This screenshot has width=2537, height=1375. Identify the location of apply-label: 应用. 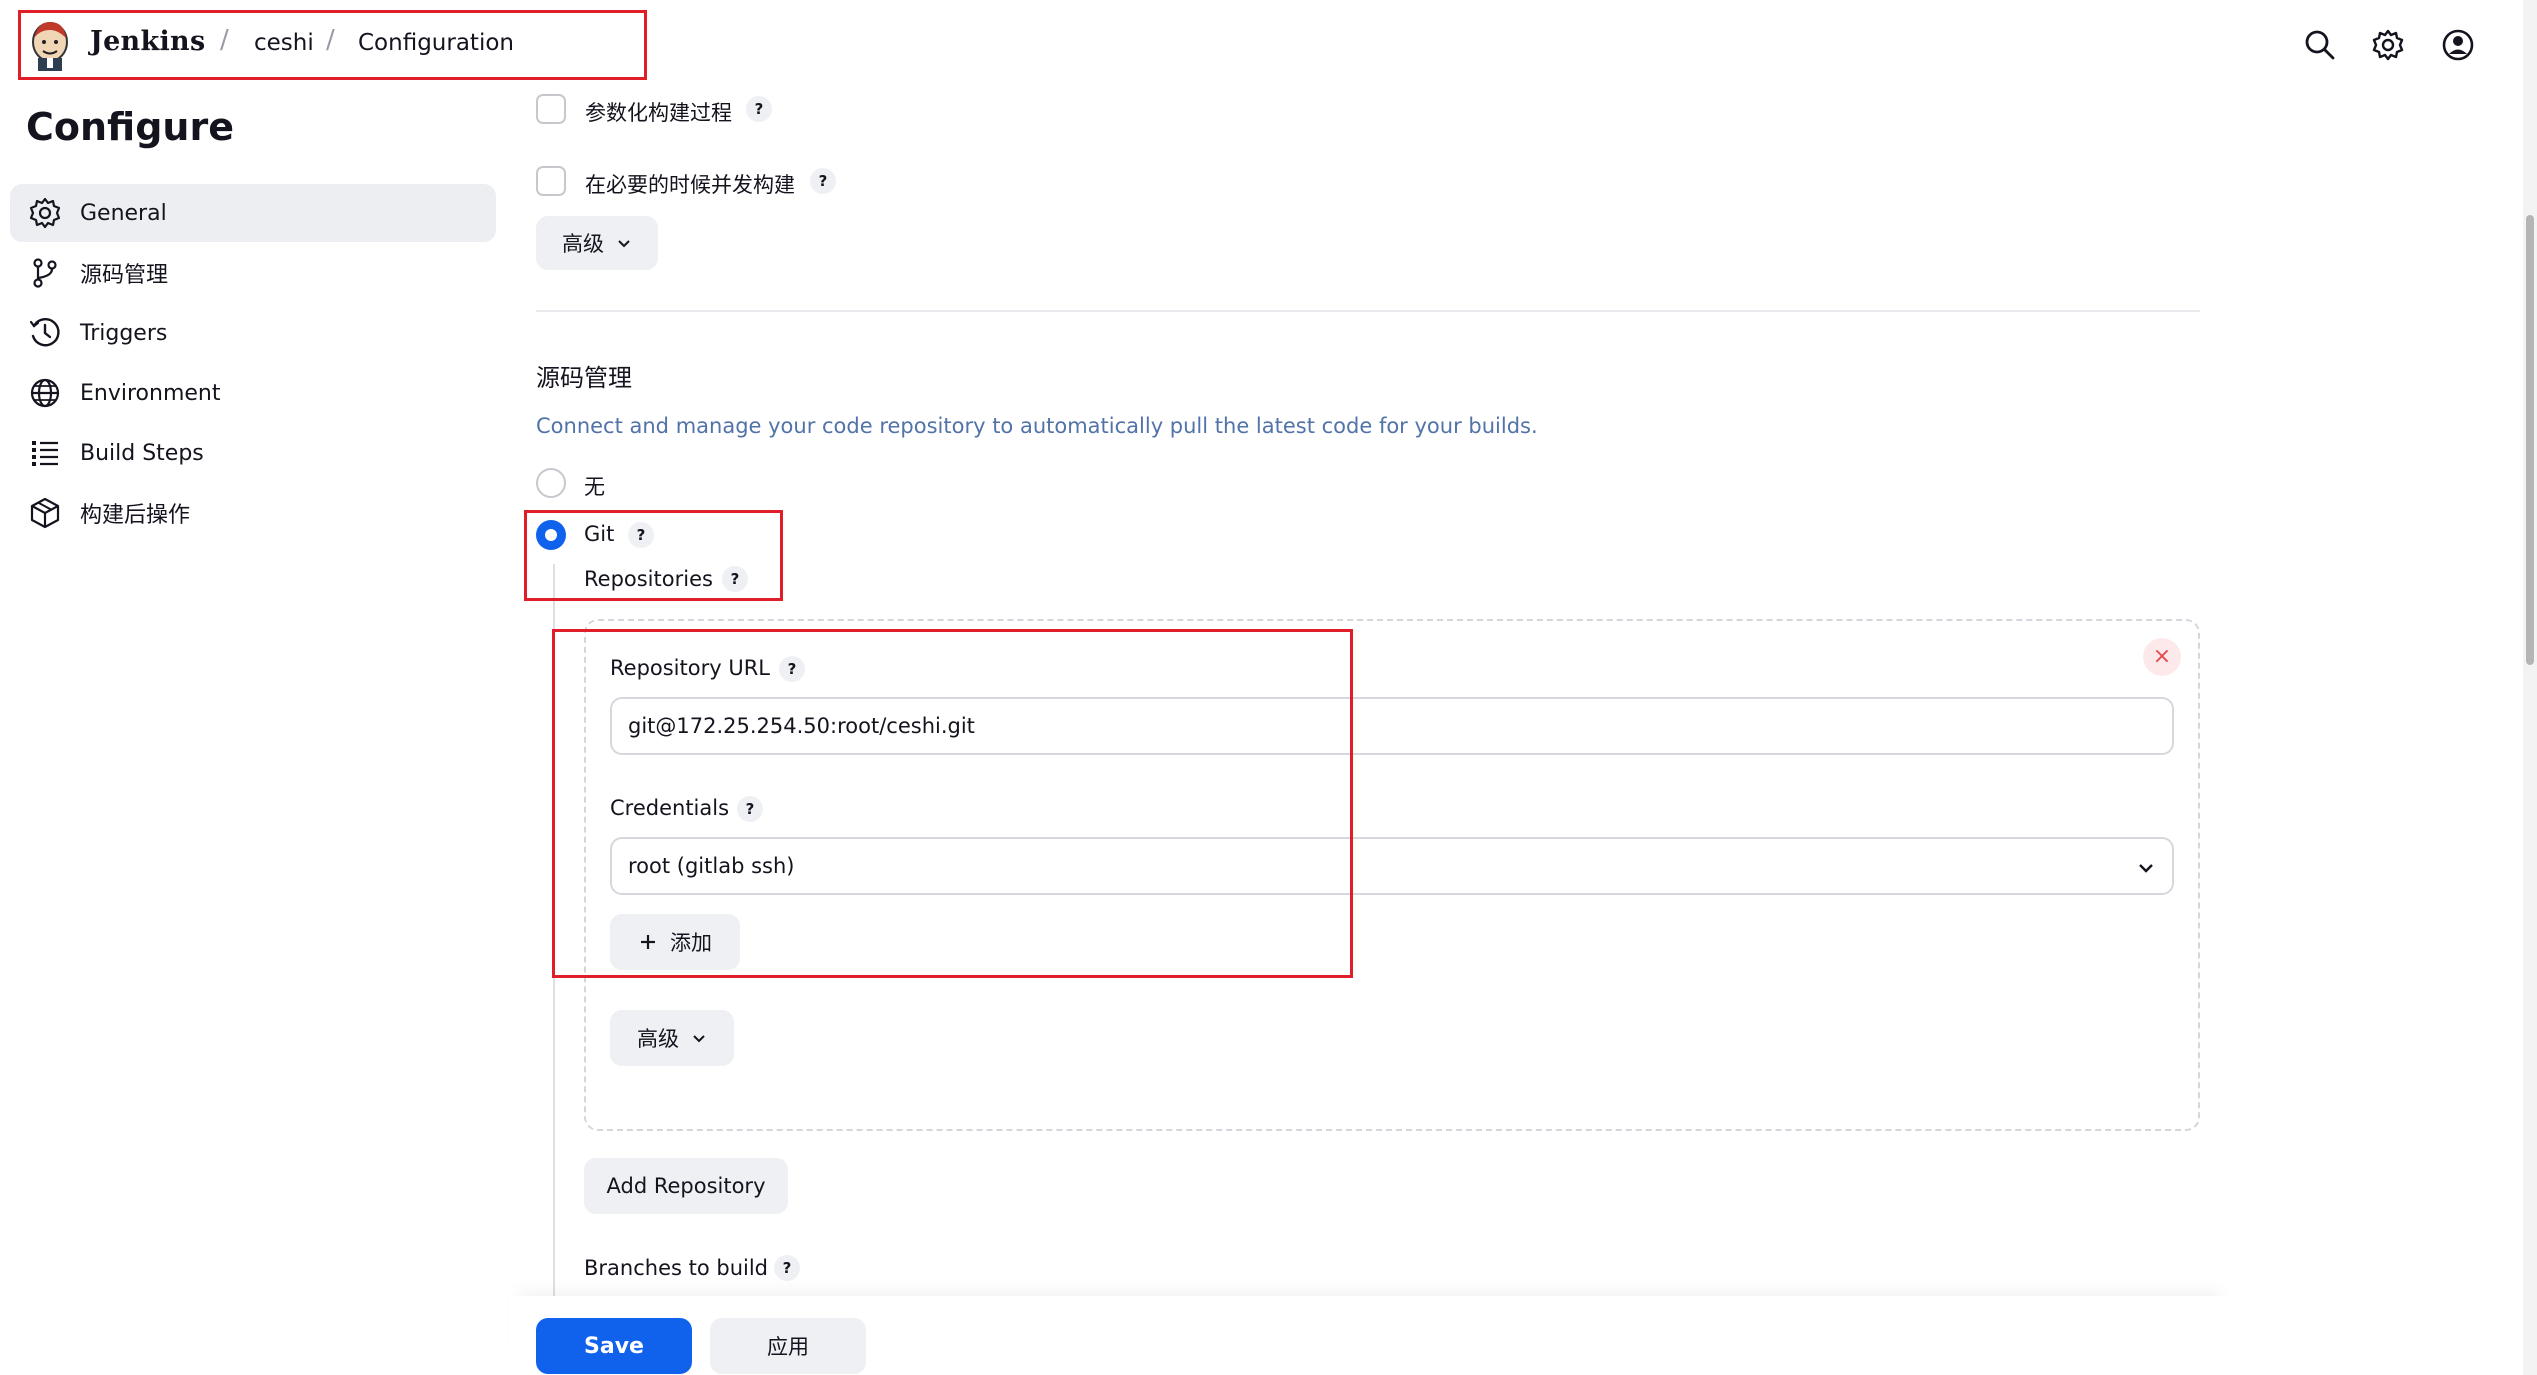
(788, 1347).